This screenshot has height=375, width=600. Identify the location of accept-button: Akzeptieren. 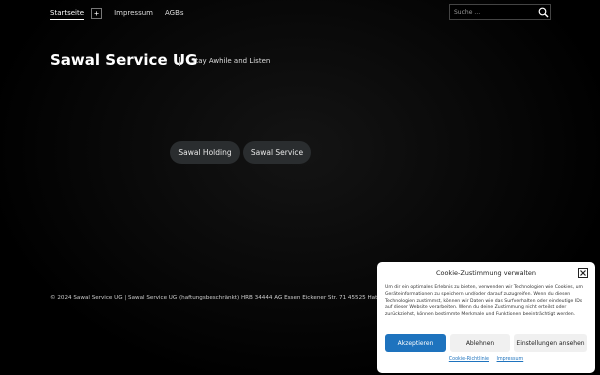
(415, 343).